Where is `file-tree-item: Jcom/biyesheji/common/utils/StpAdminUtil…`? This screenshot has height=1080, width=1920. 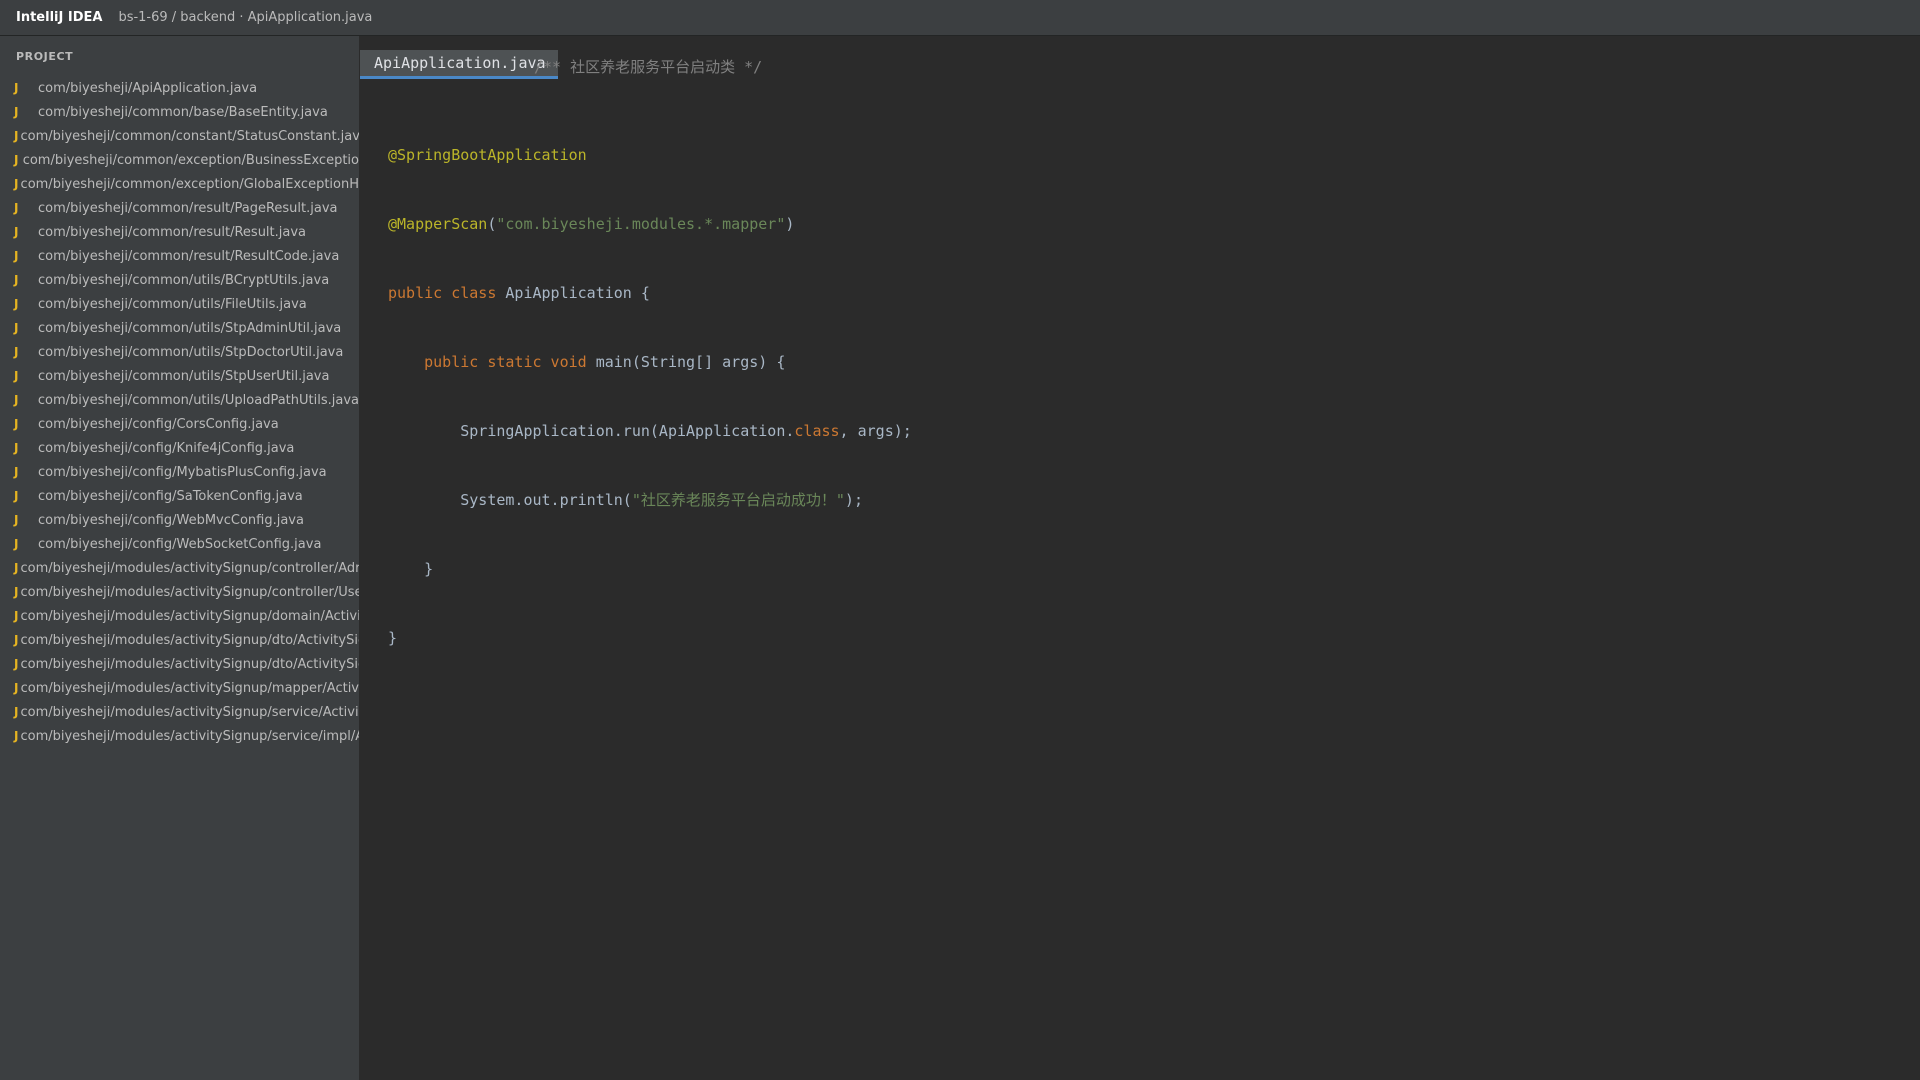
file-tree-item: Jcom/biyesheji/common/utils/StpAdminUtil… is located at coordinates (179, 328).